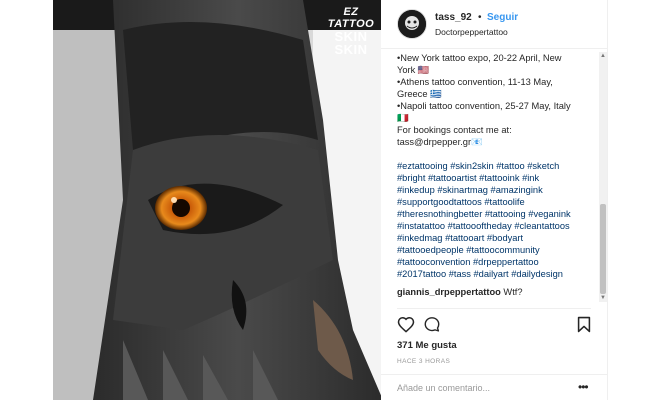  I want to click on scrollbar-thumb, so click(603, 249).